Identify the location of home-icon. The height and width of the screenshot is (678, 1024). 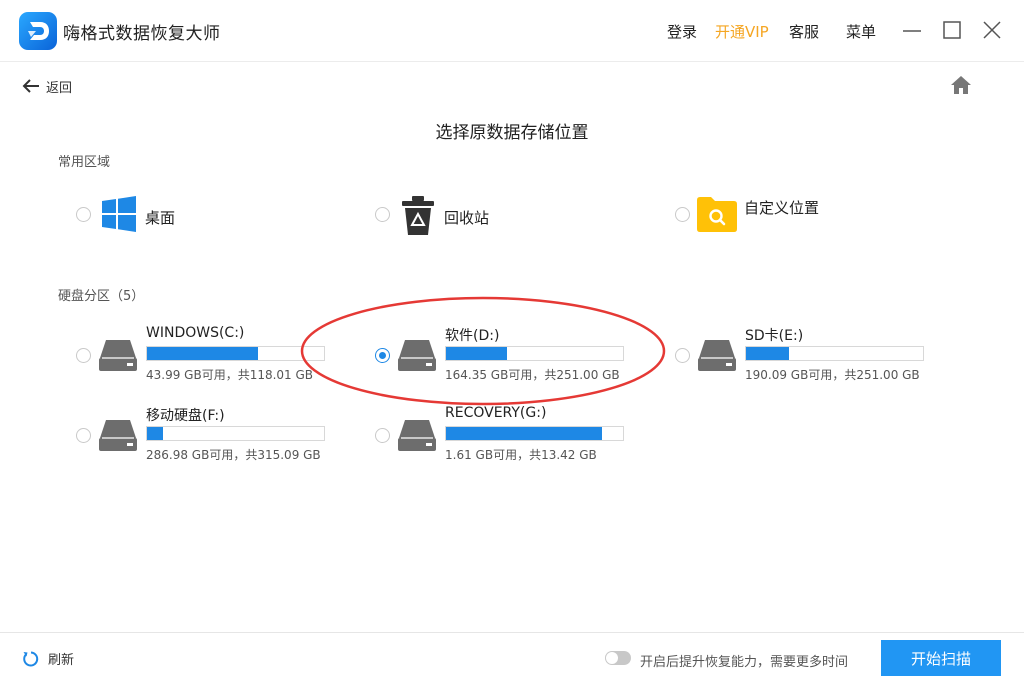
(961, 85).